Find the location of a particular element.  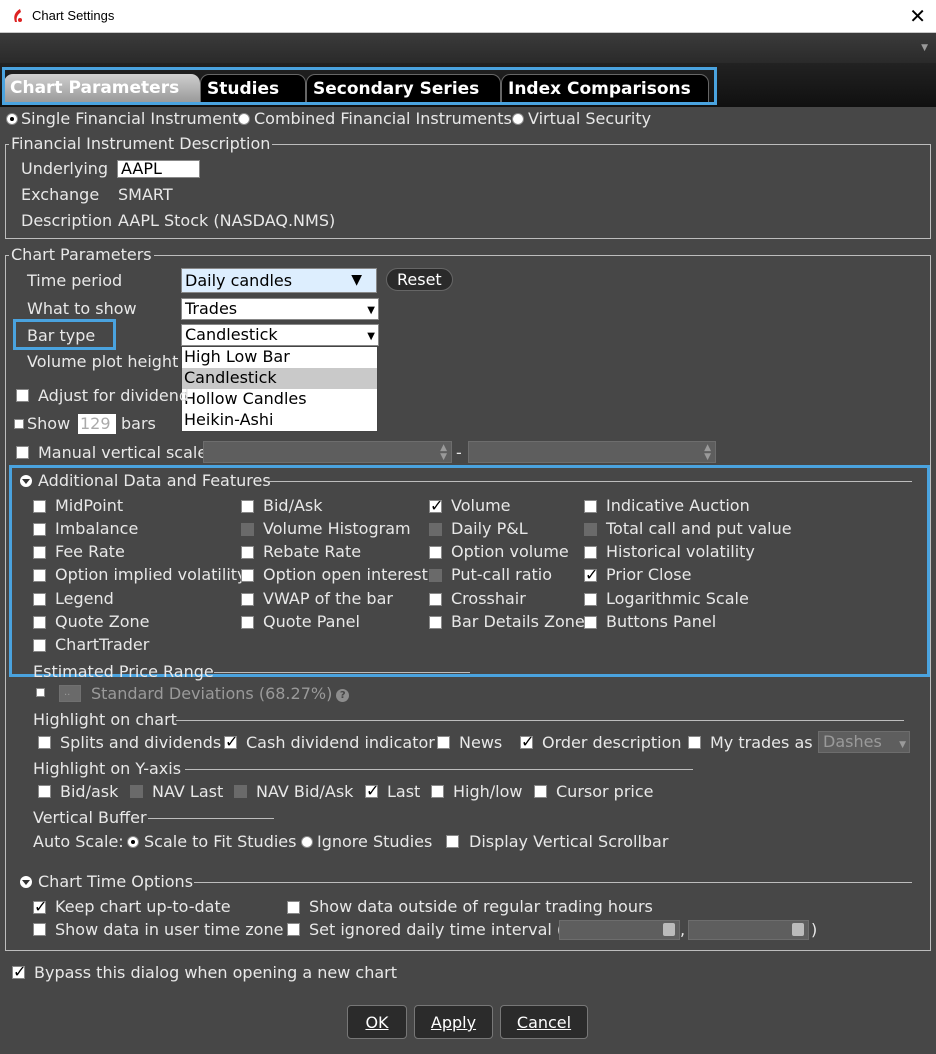

radio-combined-label: Combined Financial Instruments is located at coordinates (383, 118).